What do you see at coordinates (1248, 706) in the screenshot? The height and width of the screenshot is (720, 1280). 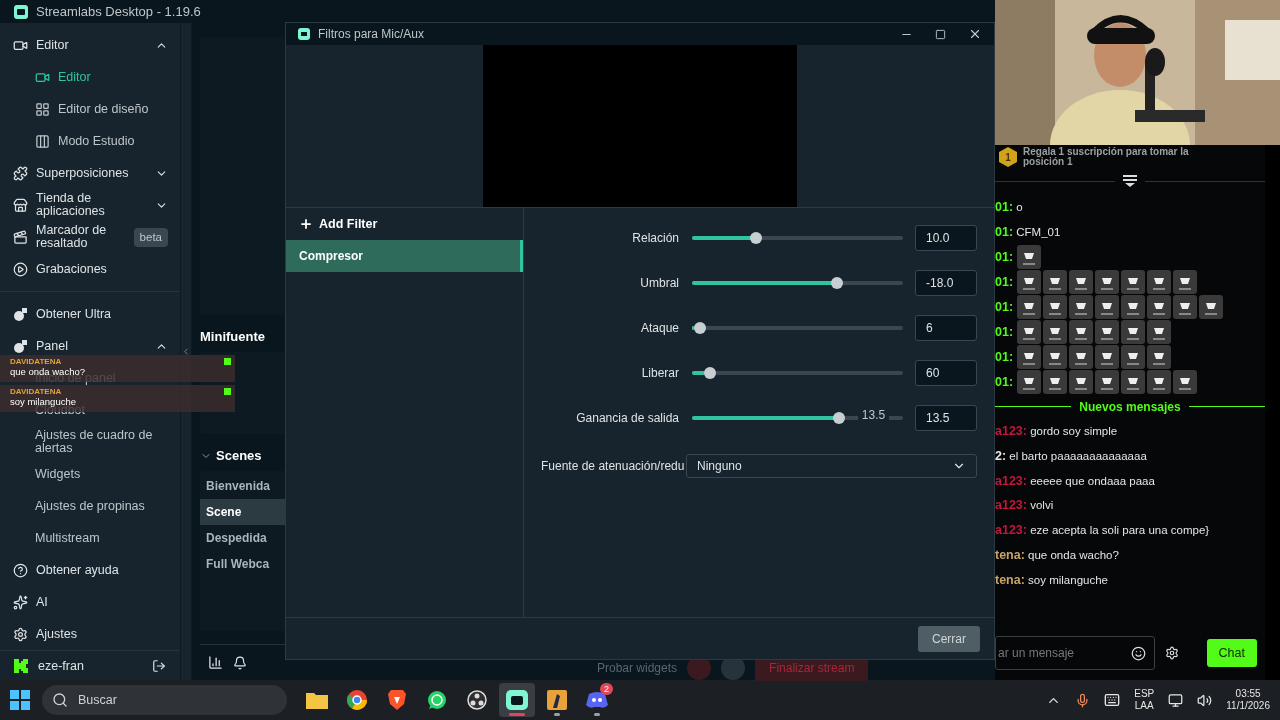 I see `clock-date: 11/1/2026` at bounding box center [1248, 706].